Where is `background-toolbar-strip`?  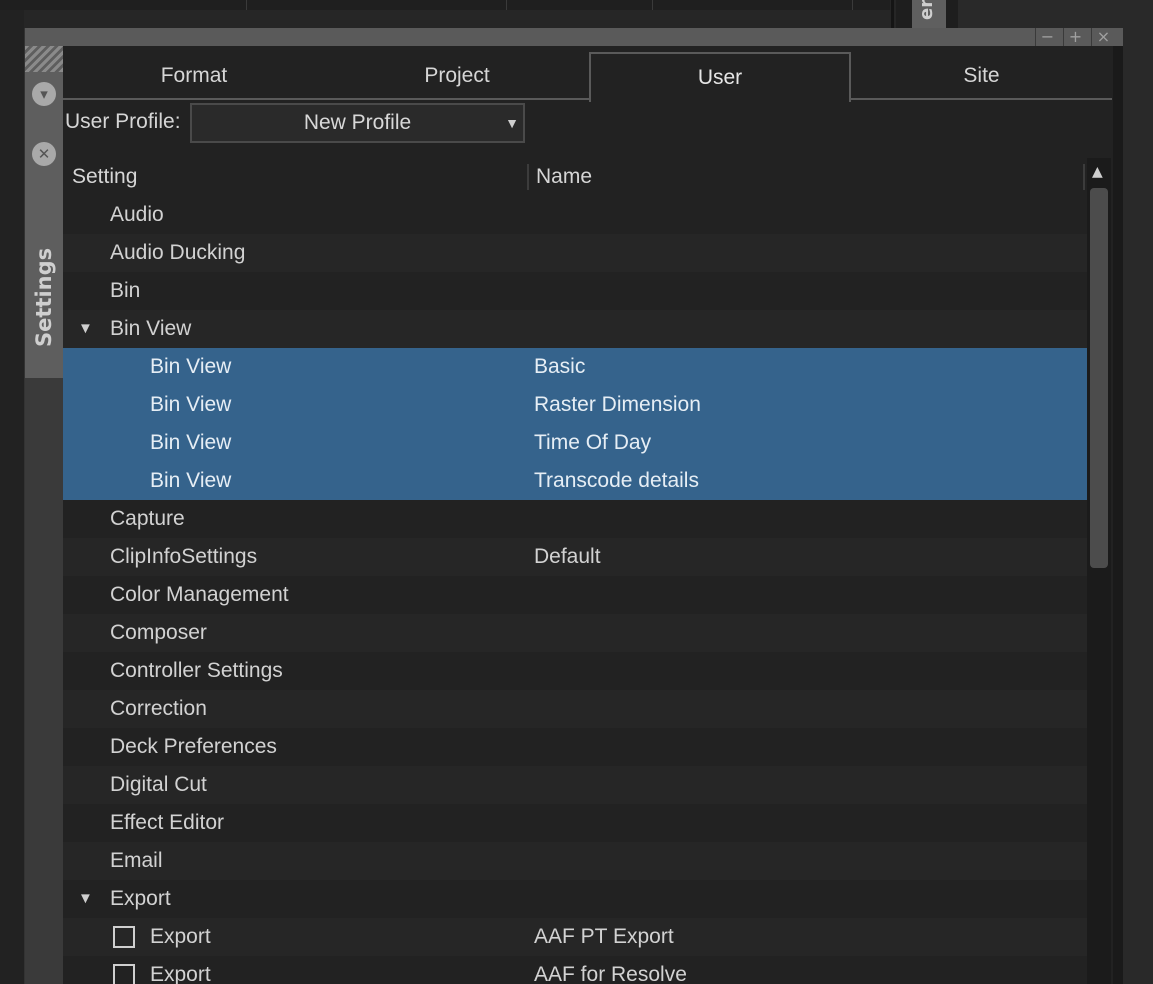
background-toolbar-strip is located at coordinates (445, 5).